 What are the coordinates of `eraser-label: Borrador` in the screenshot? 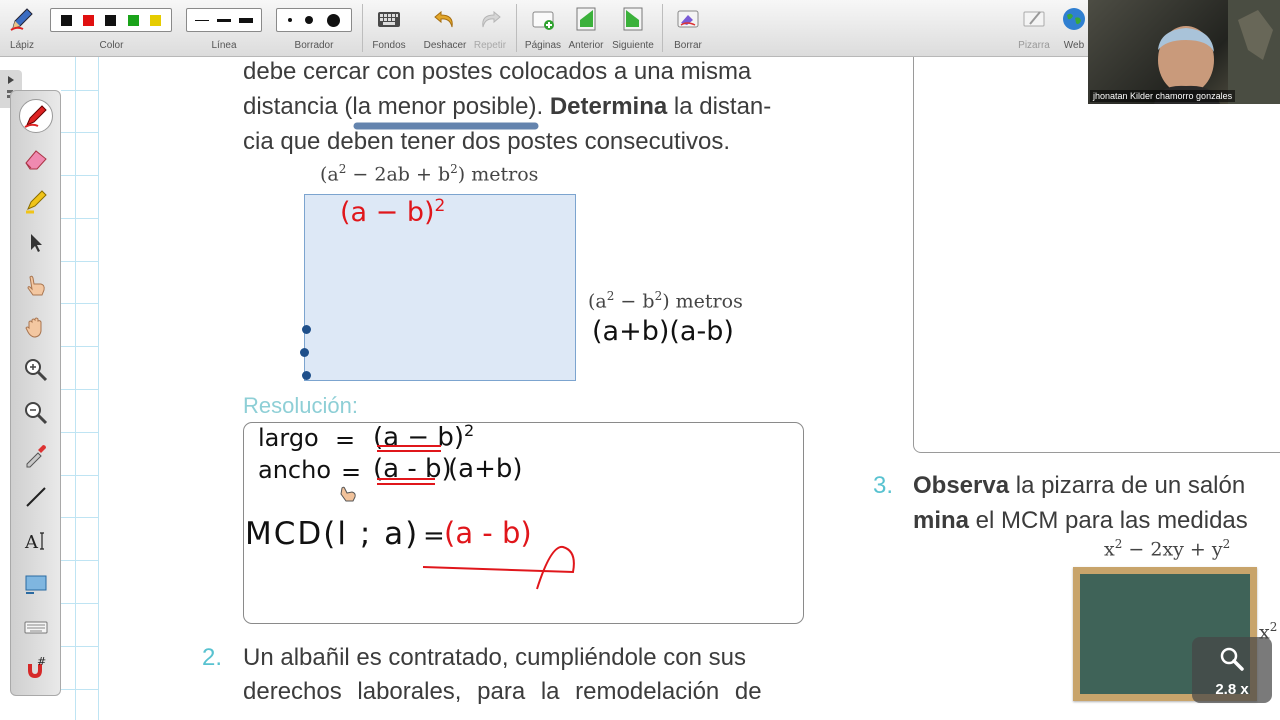 It's located at (314, 45).